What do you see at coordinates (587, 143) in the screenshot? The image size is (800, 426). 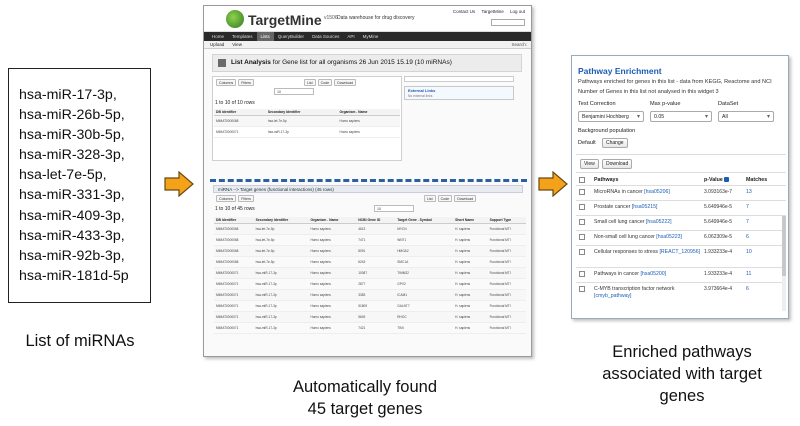 I see `default-label: Default` at bounding box center [587, 143].